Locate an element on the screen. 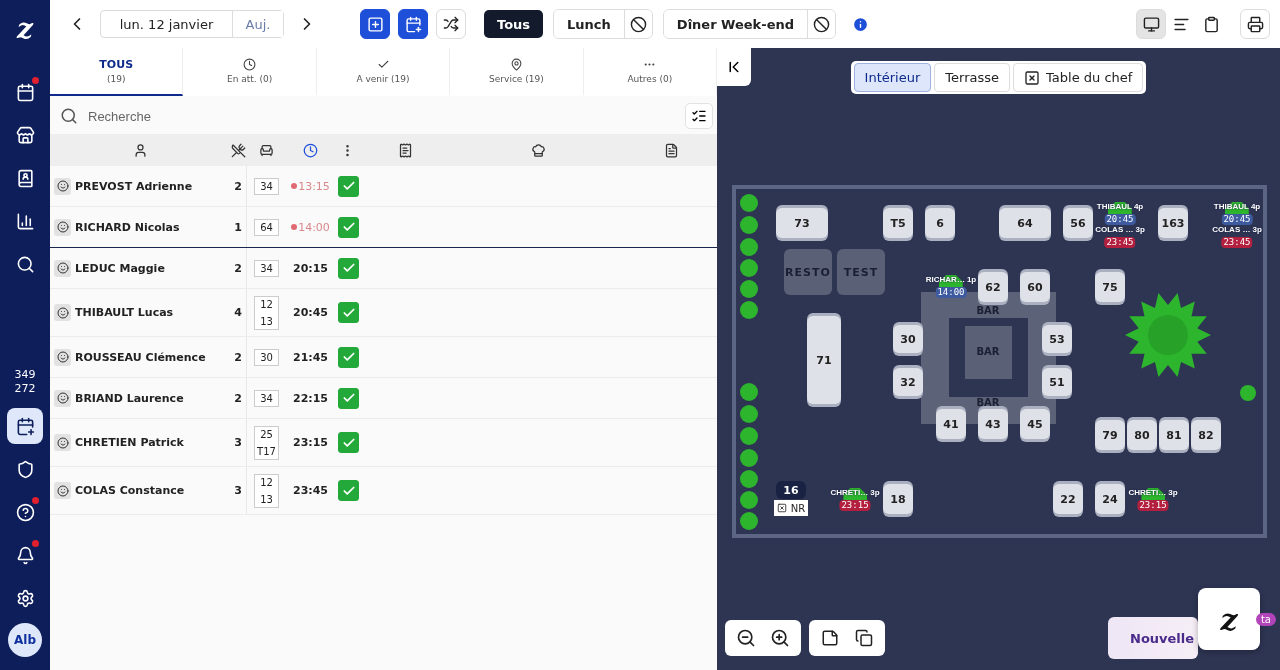  guest-name: CHRETIEN Patrick is located at coordinates (152, 442).